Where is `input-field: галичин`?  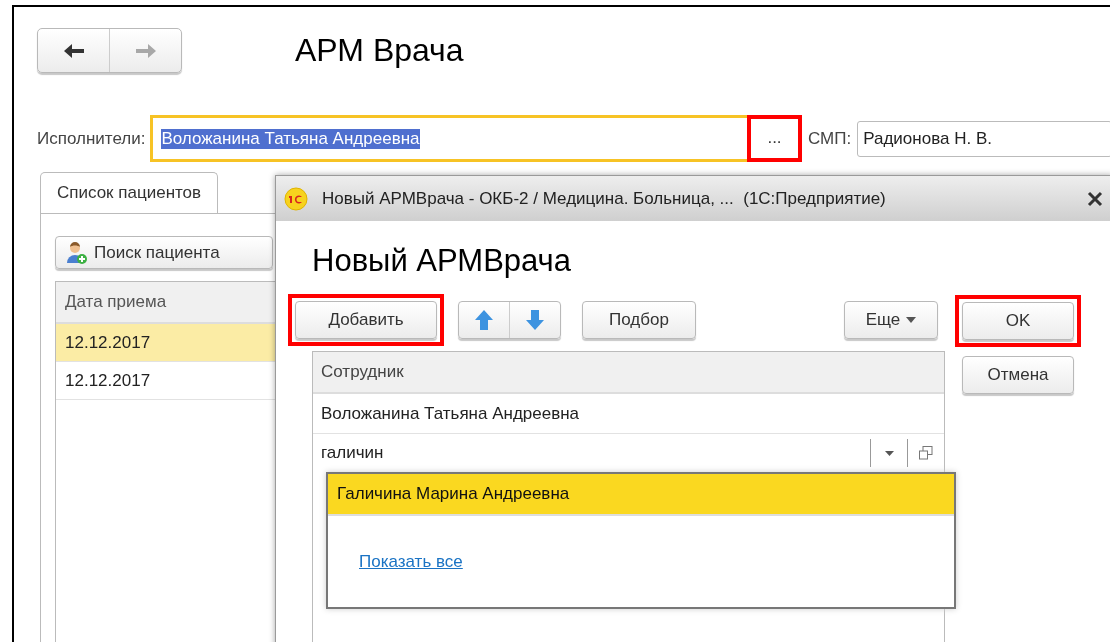
input-field: галичин is located at coordinates (591, 453).